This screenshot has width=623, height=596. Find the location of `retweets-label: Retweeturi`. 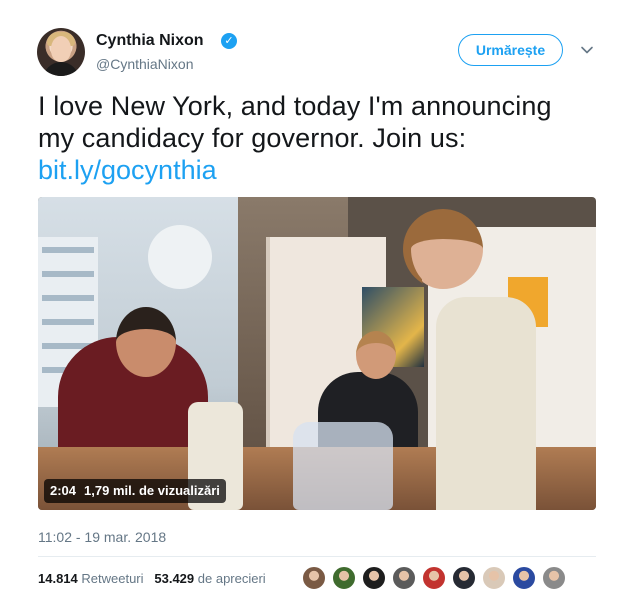

retweets-label: Retweeturi is located at coordinates (112, 578).